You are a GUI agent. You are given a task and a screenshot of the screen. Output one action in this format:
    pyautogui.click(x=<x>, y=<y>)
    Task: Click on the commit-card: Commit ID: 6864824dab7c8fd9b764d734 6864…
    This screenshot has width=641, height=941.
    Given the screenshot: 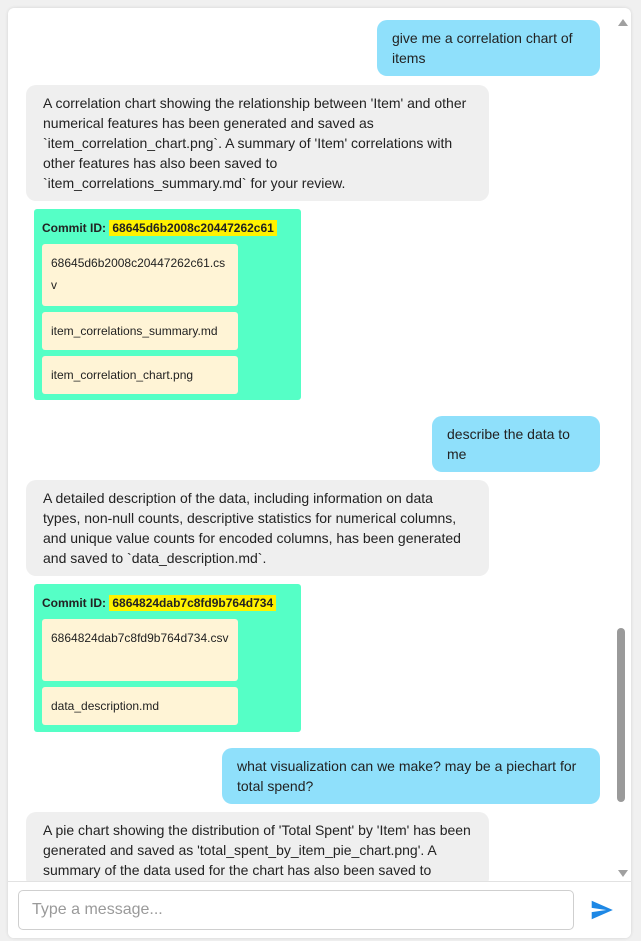 What is the action you would take?
    pyautogui.click(x=167, y=658)
    